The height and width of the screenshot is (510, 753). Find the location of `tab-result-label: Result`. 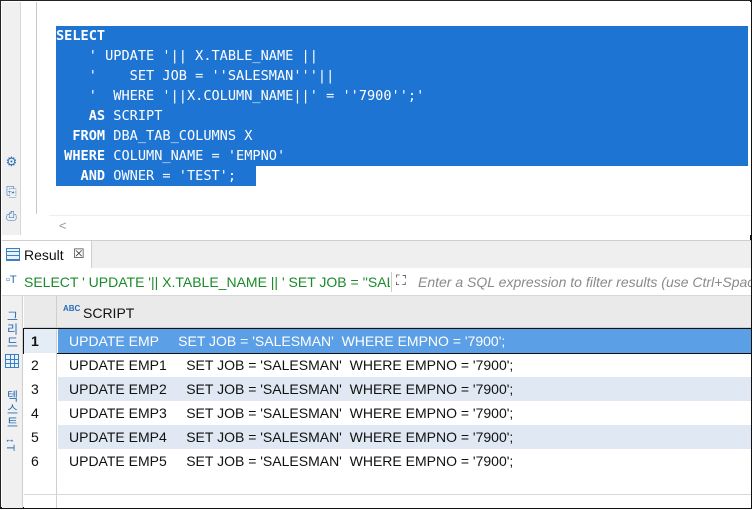

tab-result-label: Result is located at coordinates (44, 255).